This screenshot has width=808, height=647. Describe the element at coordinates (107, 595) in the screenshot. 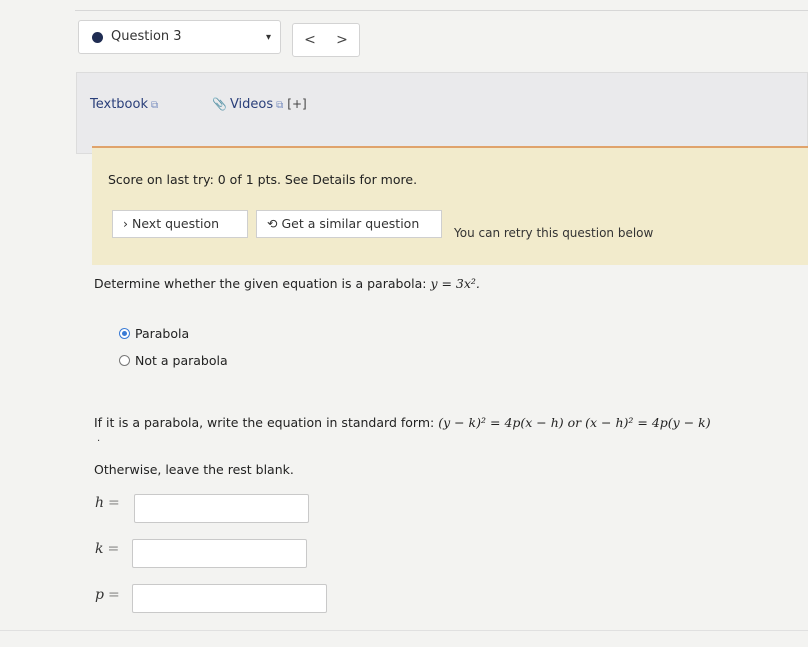

I see `p-label: p =` at that location.